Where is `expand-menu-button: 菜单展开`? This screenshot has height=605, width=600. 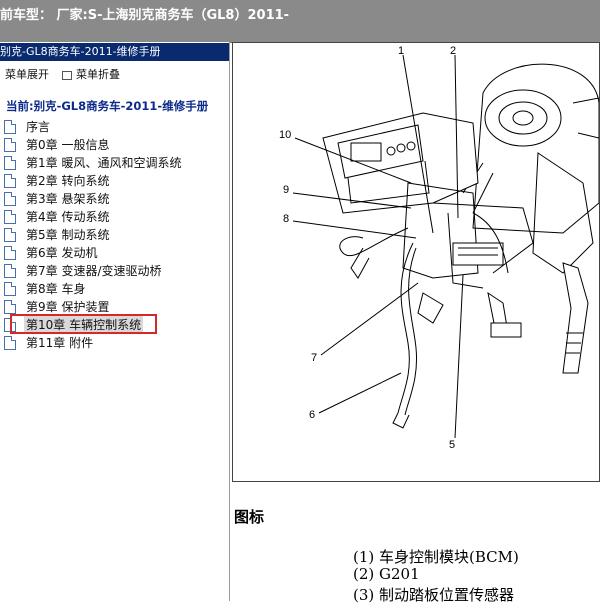
expand-menu-button: 菜单展开 is located at coordinates (27, 74).